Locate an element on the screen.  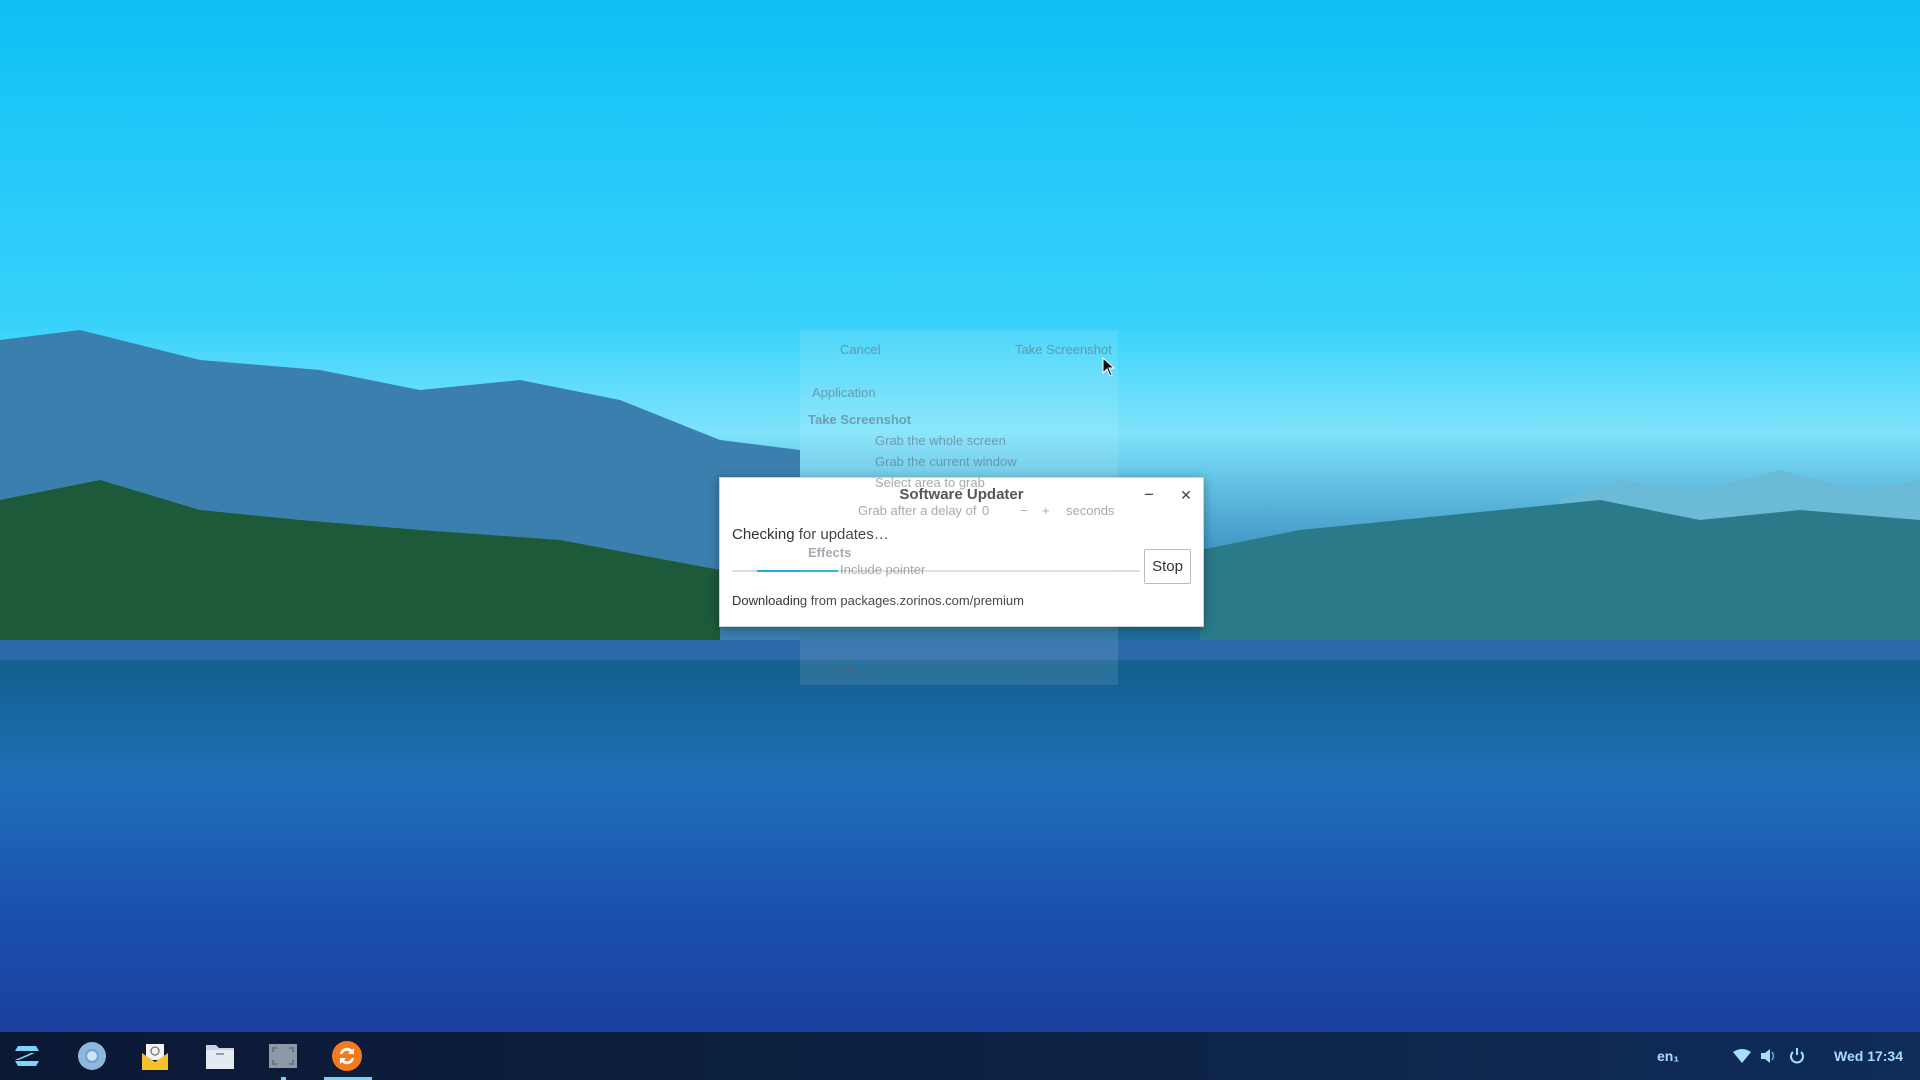
mail-icon is located at coordinates (155, 1057).